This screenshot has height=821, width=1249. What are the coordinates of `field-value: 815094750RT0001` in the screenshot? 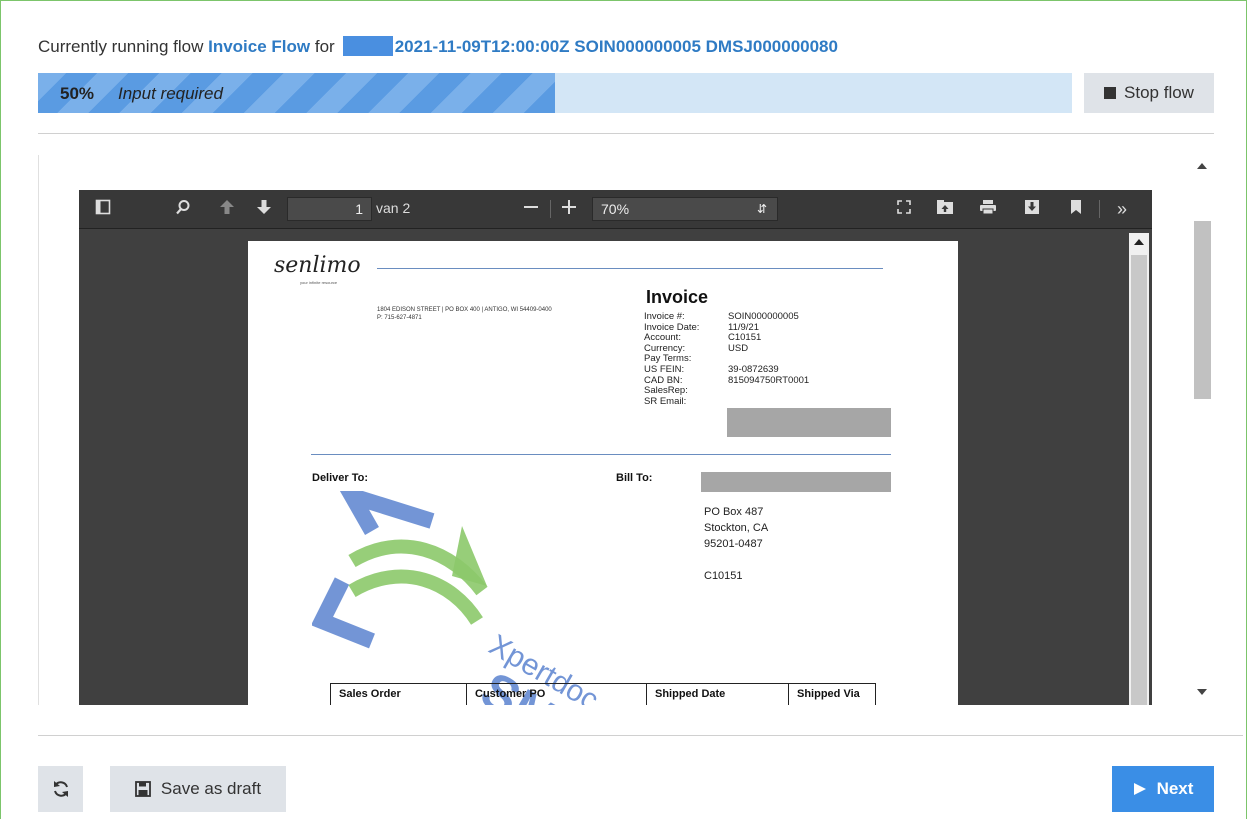 It's located at (769, 380).